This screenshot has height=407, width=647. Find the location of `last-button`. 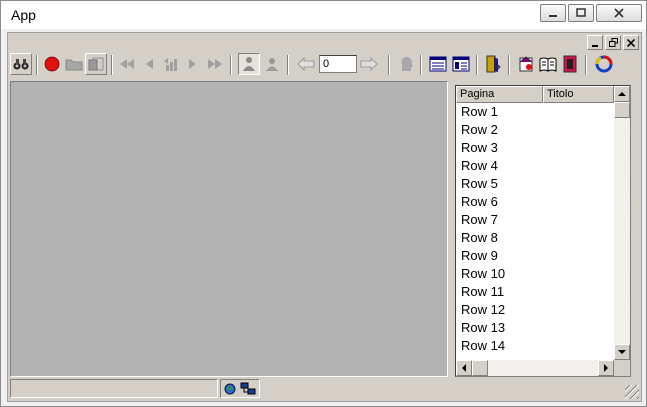

last-button is located at coordinates (215, 64).